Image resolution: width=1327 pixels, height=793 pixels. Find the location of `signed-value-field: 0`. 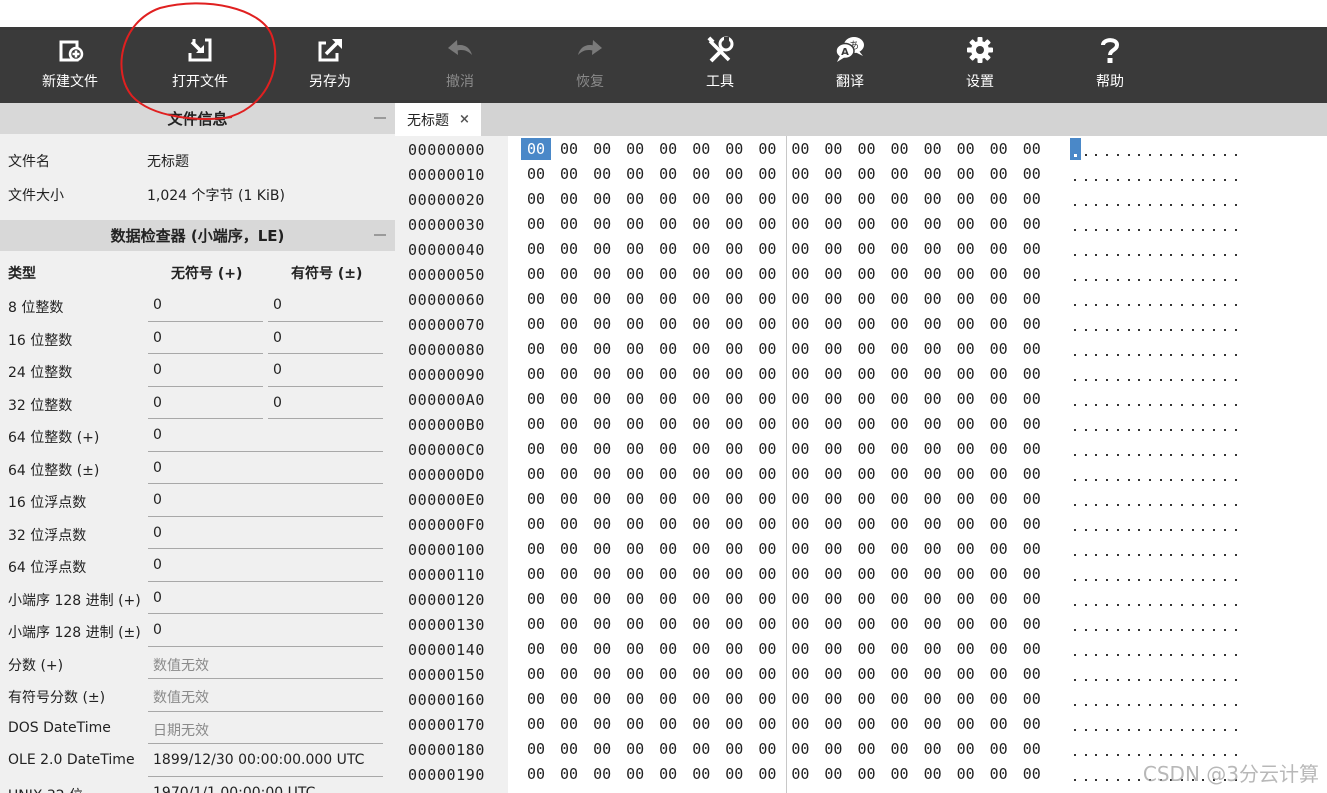

signed-value-field: 0 is located at coordinates (325, 403).